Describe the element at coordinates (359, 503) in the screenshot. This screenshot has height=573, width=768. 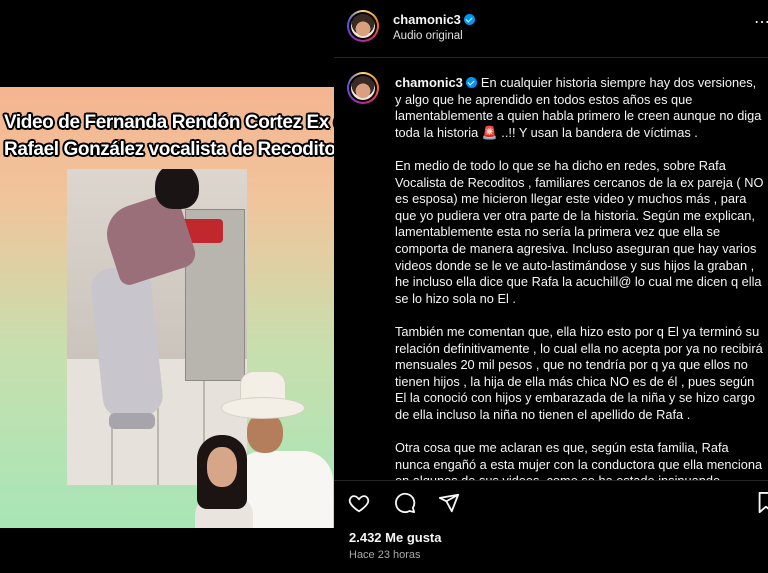
I see `heart-icon` at that location.